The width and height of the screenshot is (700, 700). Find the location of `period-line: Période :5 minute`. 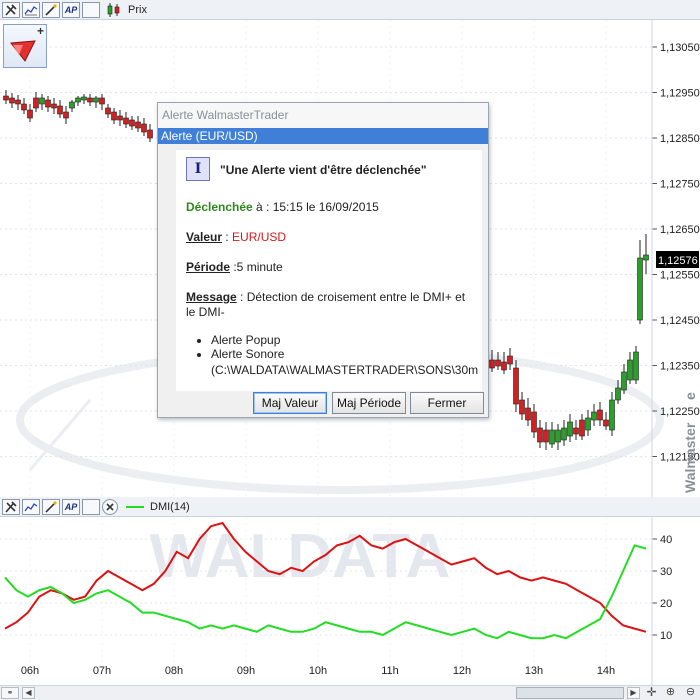

period-line: Période :5 minute is located at coordinates (234, 267).